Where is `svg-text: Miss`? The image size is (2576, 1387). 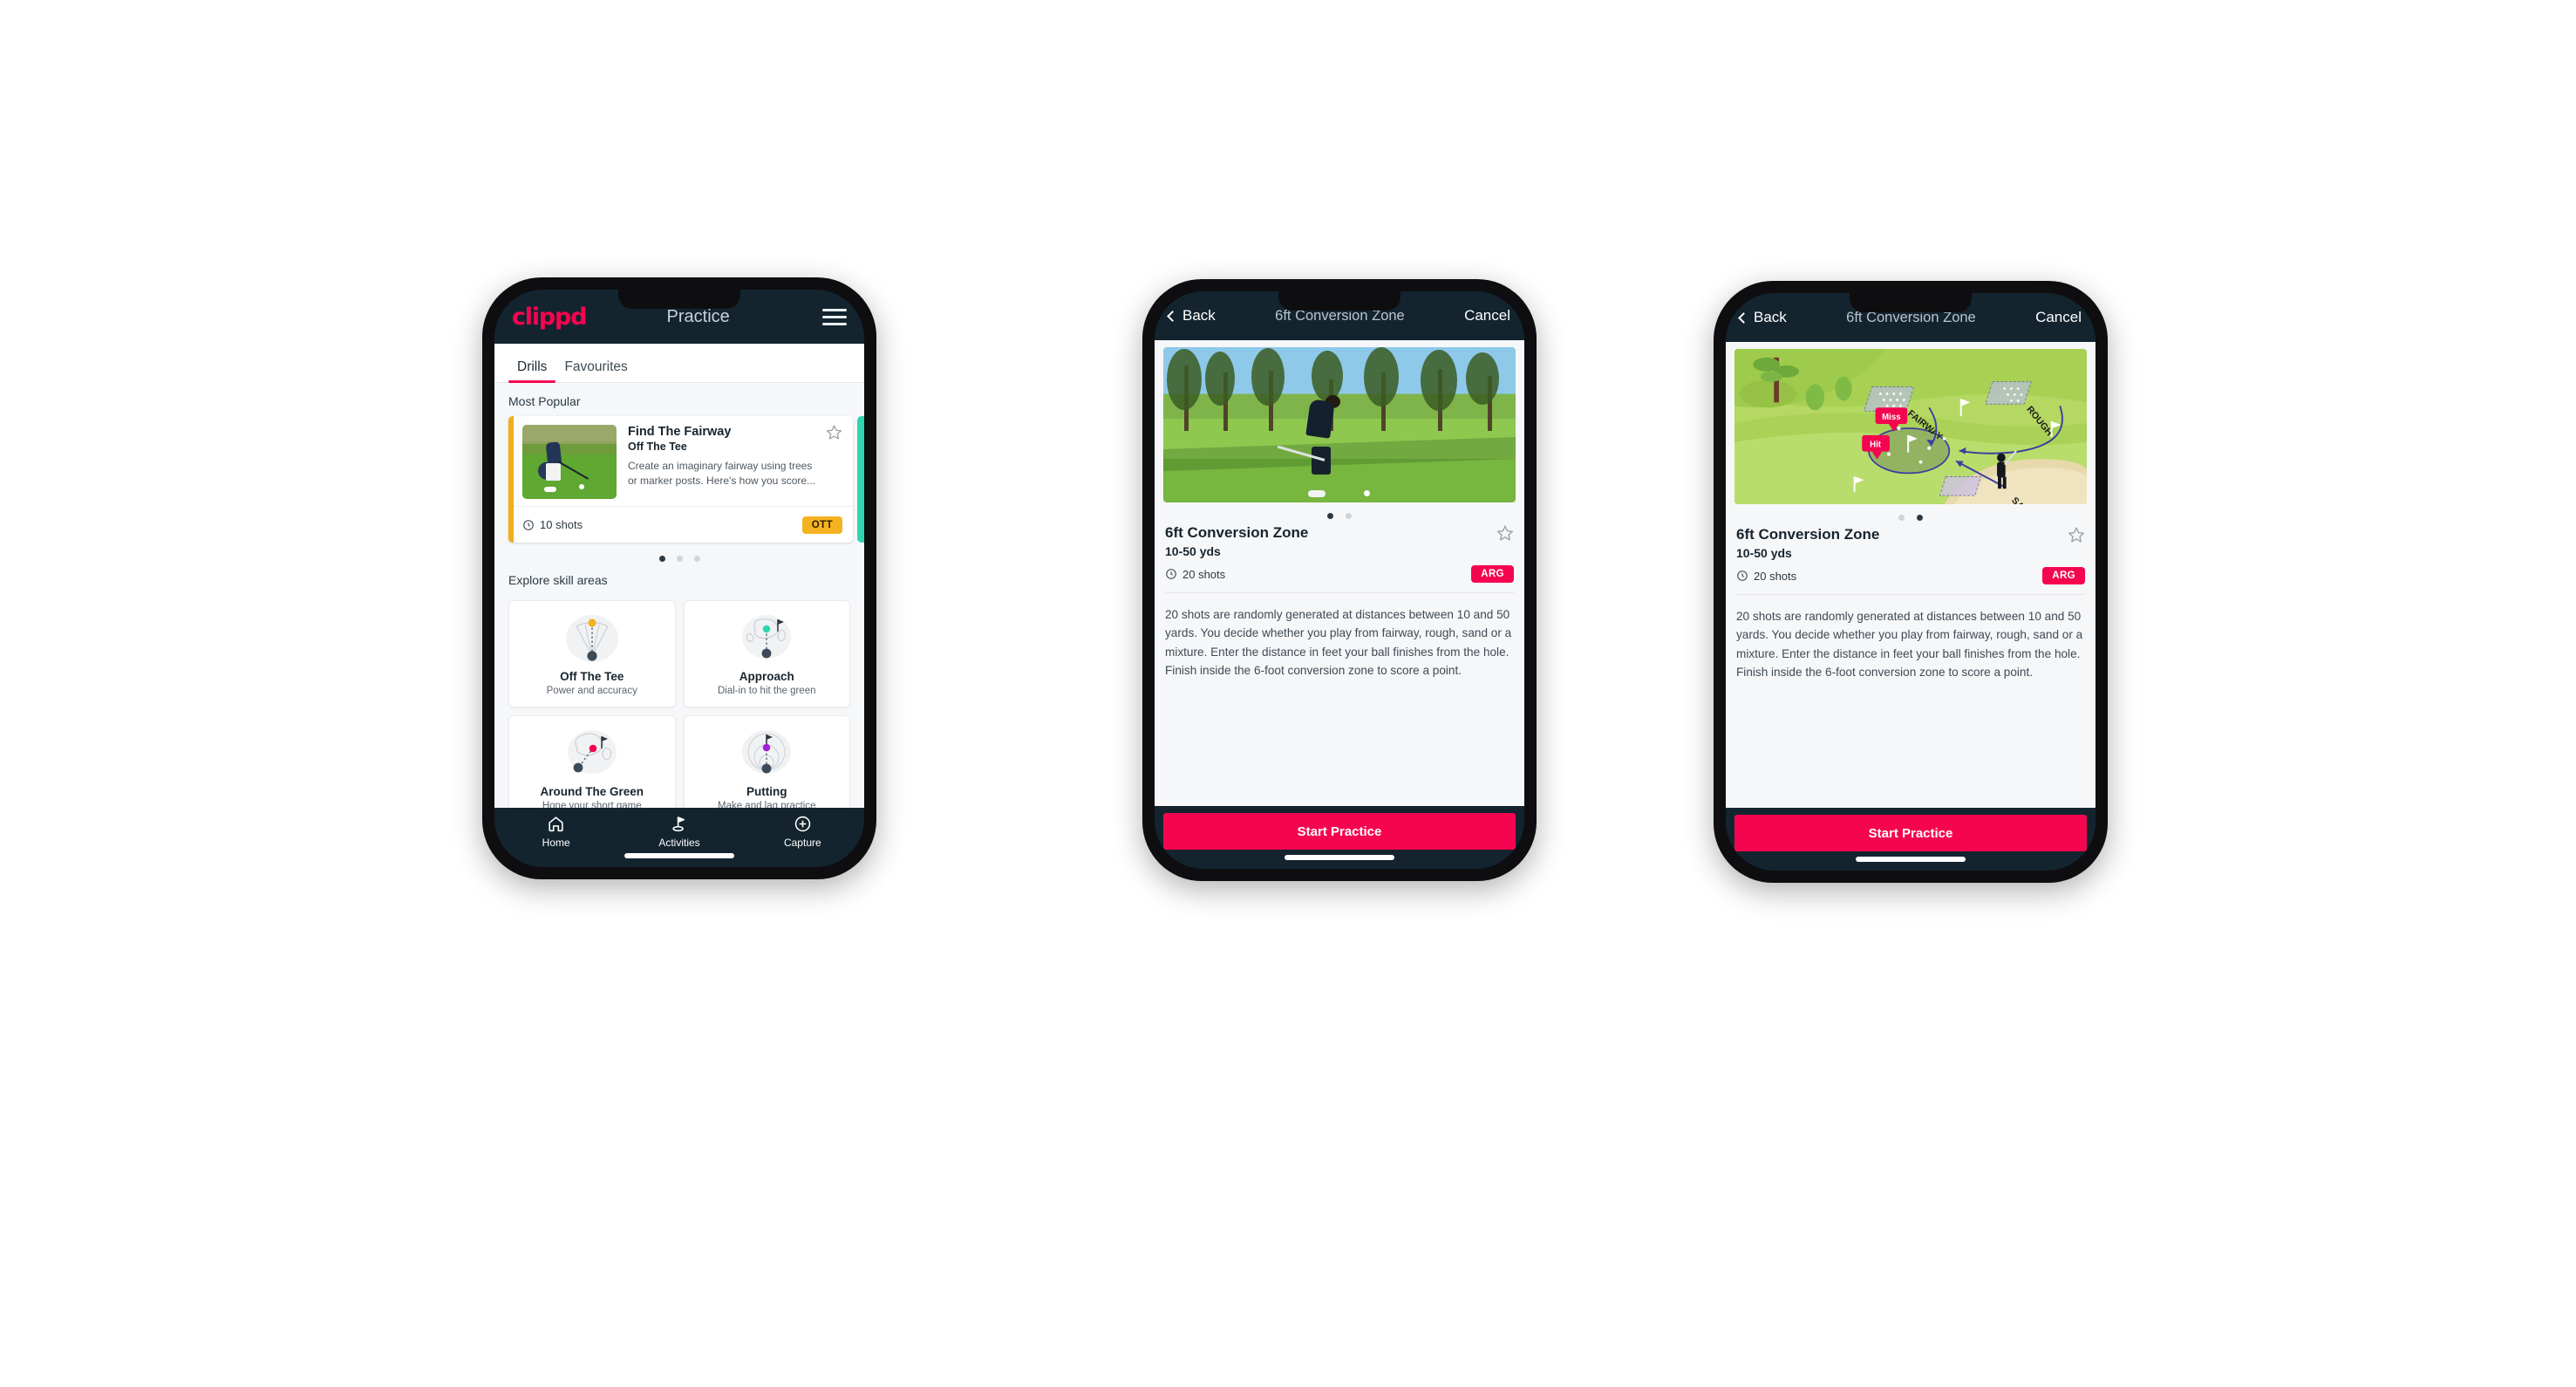
svg-text: Miss is located at coordinates (1892, 417).